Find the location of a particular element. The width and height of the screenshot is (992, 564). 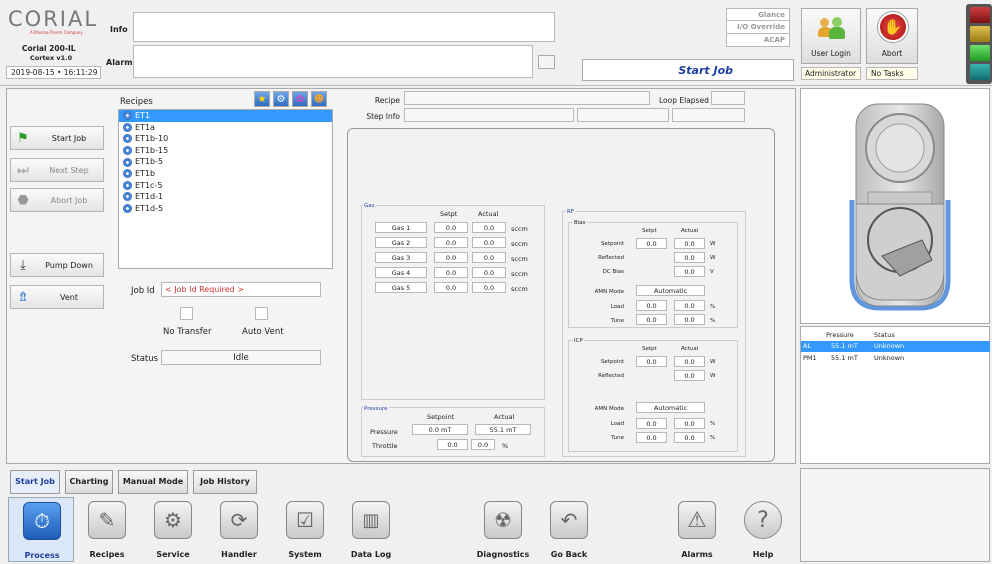

abort-hand-icon: ✋ is located at coordinates (893, 27).